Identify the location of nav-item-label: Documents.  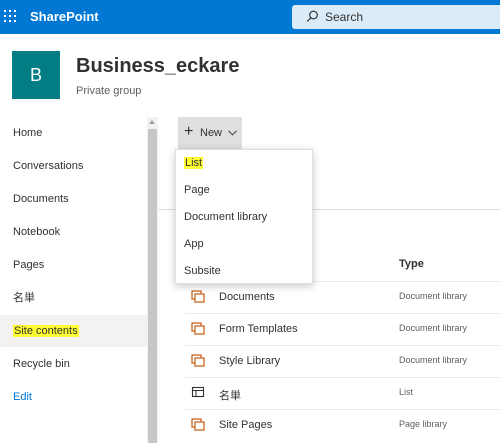
(41, 199).